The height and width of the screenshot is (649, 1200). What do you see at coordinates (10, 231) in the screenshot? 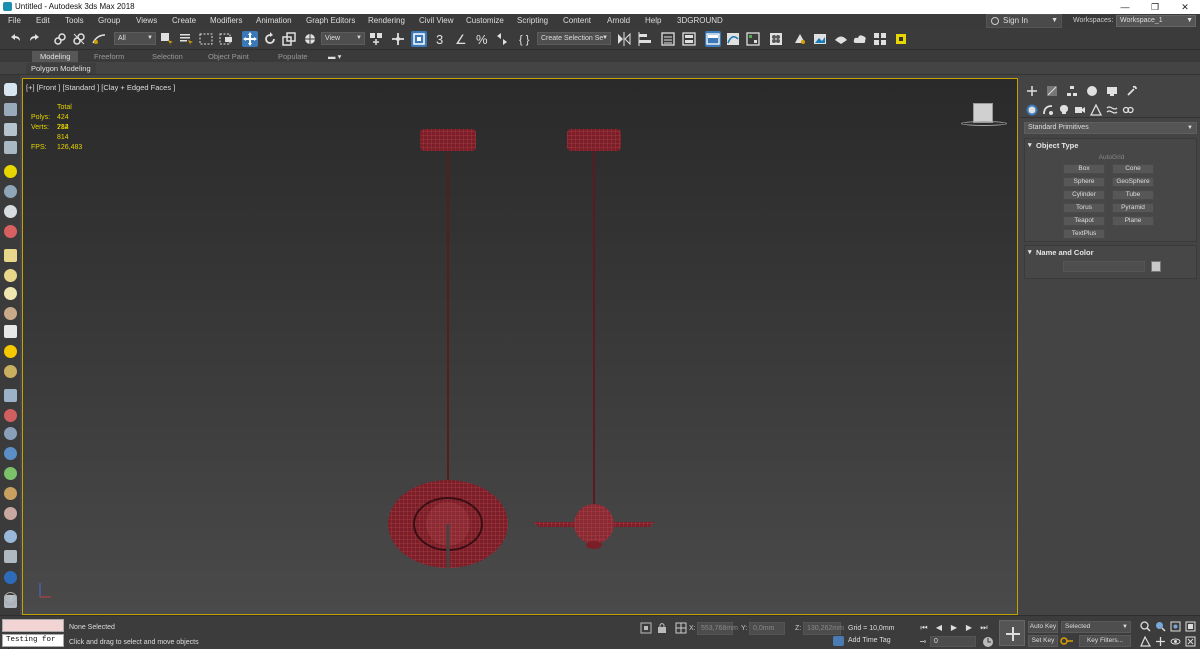
I see `systems-icon` at bounding box center [10, 231].